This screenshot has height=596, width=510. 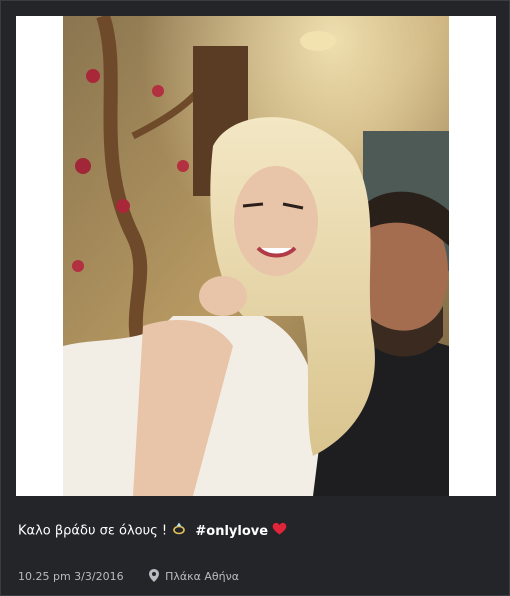 I want to click on location-label: Πλάκα Αθήνα, so click(x=202, y=576).